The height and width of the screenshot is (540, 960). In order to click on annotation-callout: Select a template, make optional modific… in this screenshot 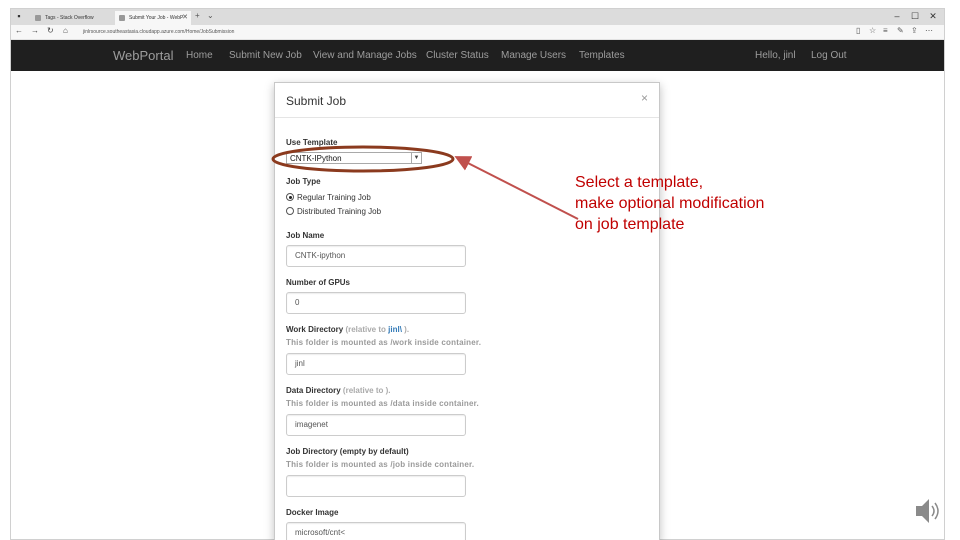, I will do `click(670, 203)`.